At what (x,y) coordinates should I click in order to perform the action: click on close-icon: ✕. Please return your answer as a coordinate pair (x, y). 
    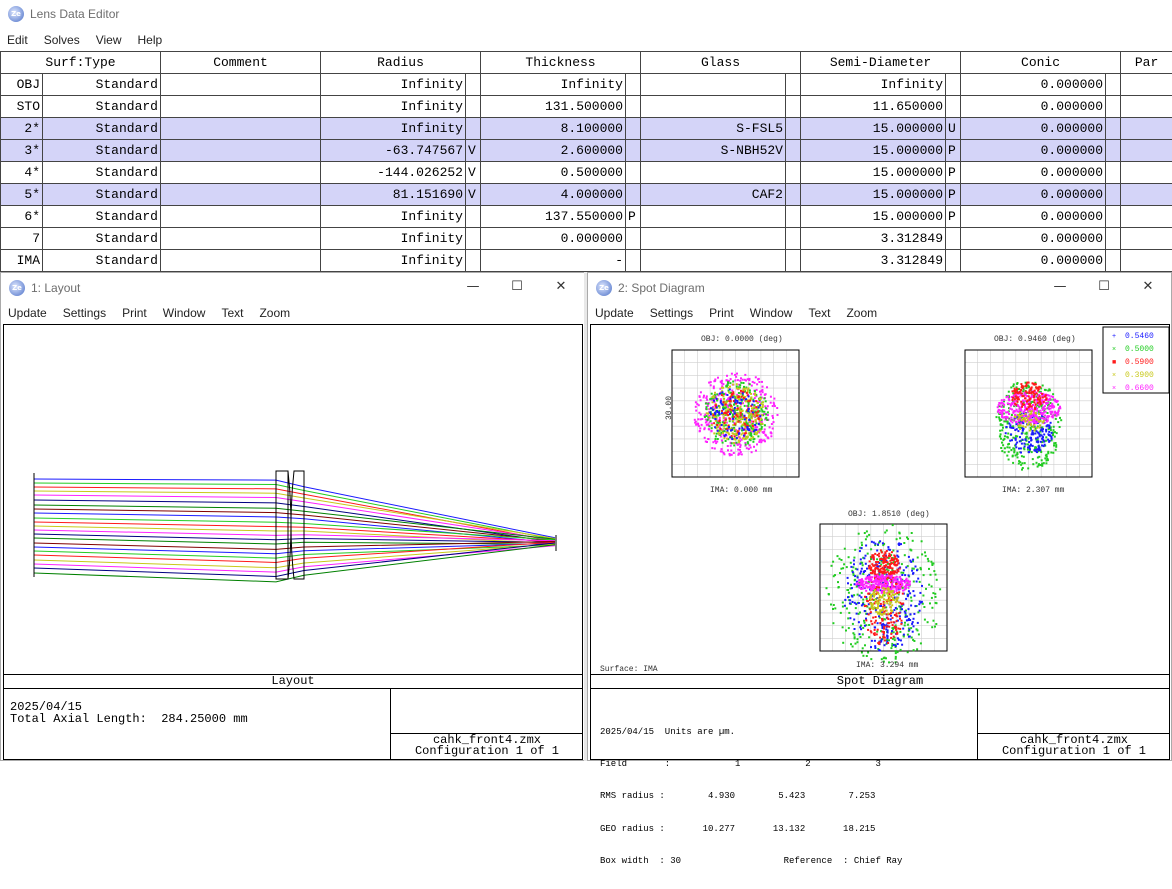
    Looking at the image, I should click on (561, 286).